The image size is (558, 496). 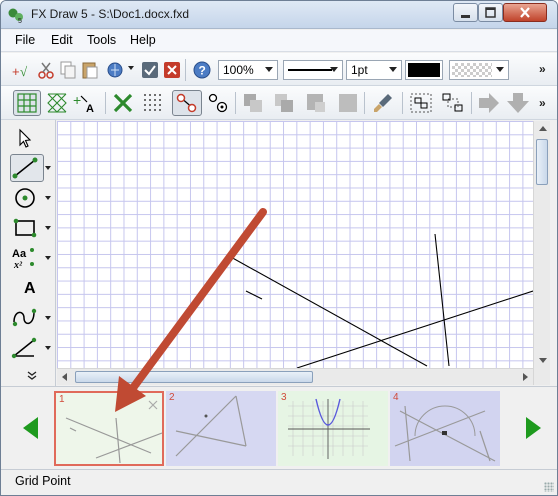 What do you see at coordinates (30, 288) in the screenshot?
I see `text-a-icon: A` at bounding box center [30, 288].